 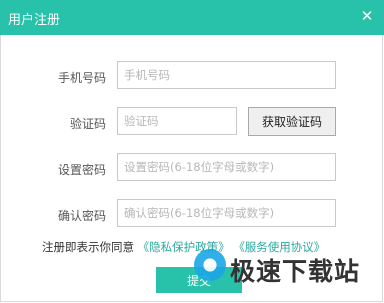 What do you see at coordinates (81, 78) in the screenshot?
I see `phone-label: 手机号码` at bounding box center [81, 78].